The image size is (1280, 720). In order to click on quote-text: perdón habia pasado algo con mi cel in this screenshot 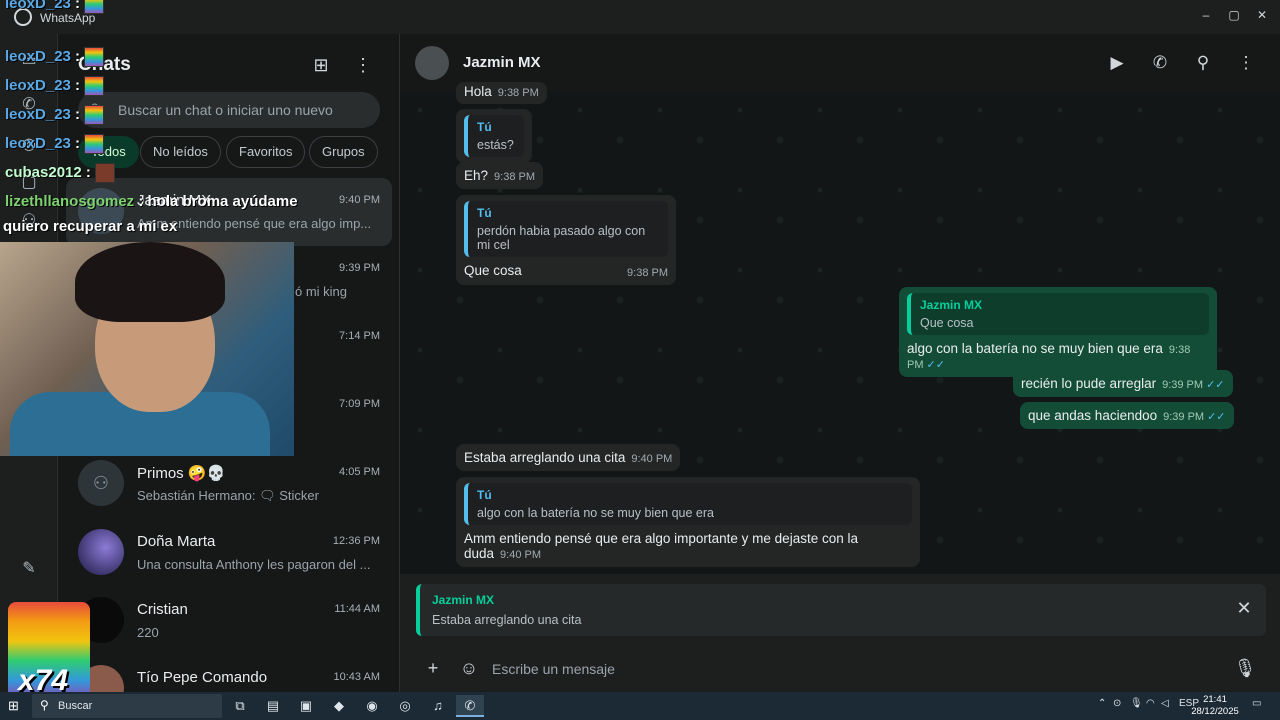, I will do `click(561, 238)`.